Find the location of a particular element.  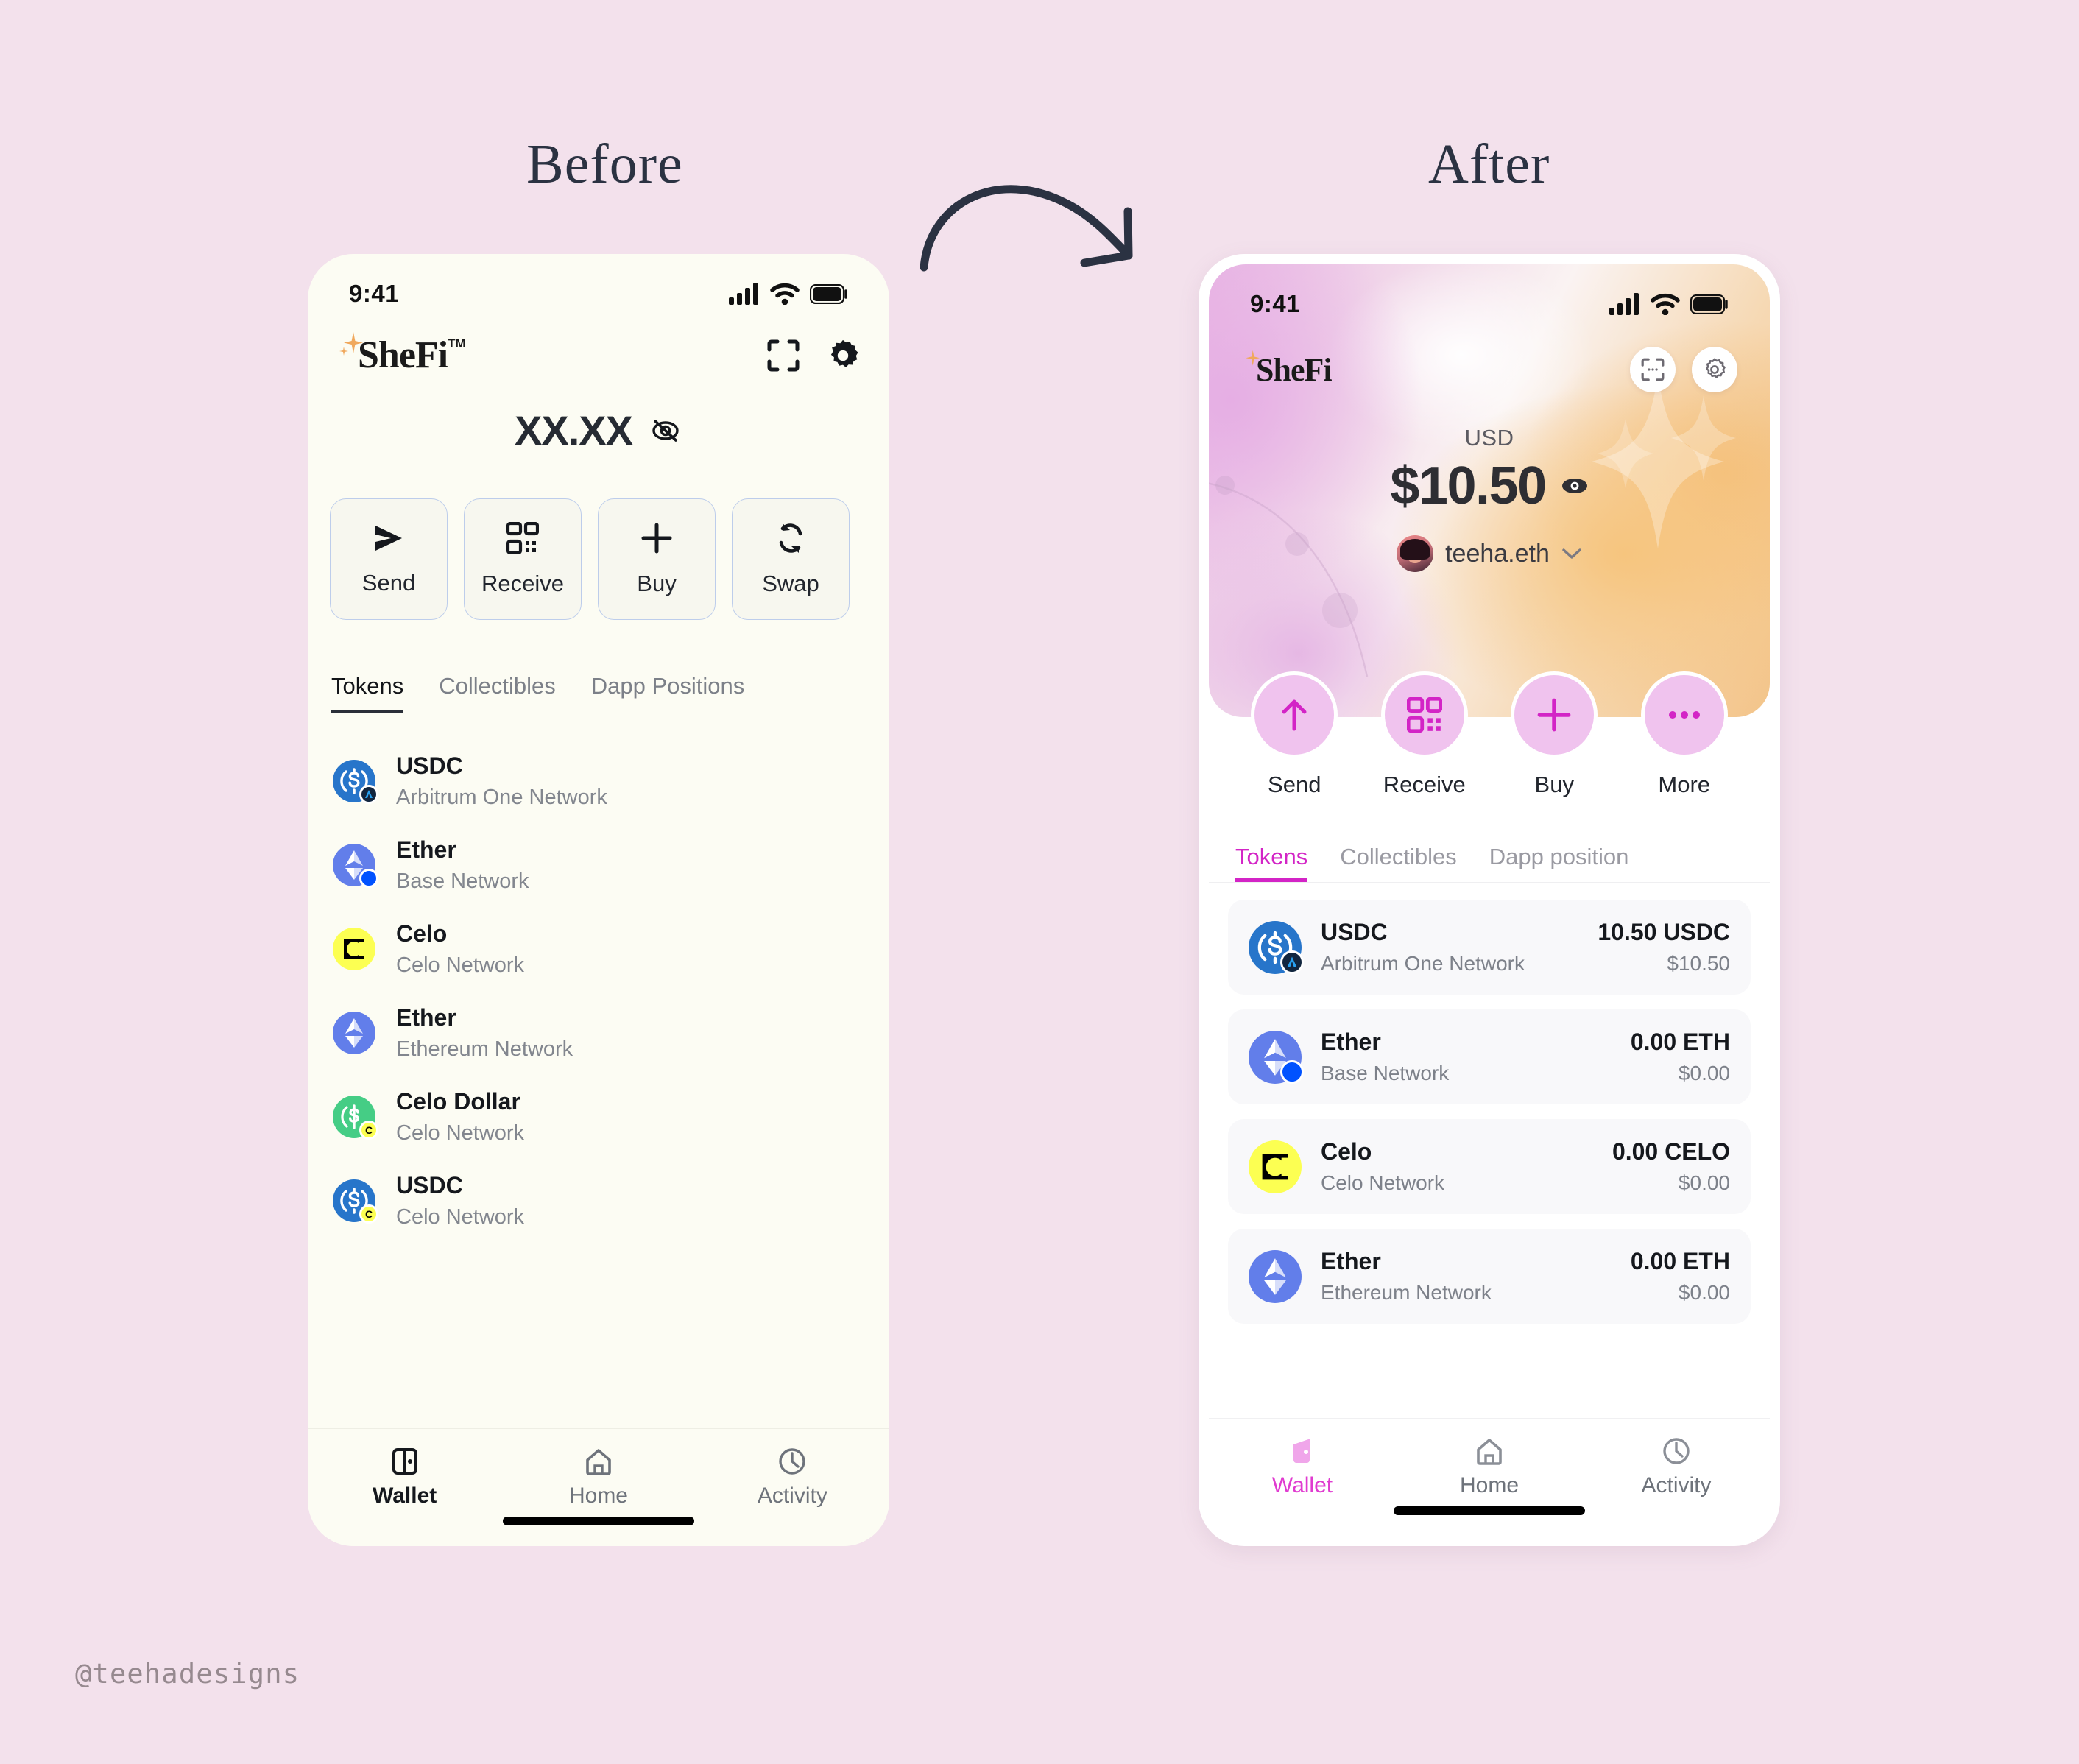

plus-icon is located at coordinates (1554, 715).